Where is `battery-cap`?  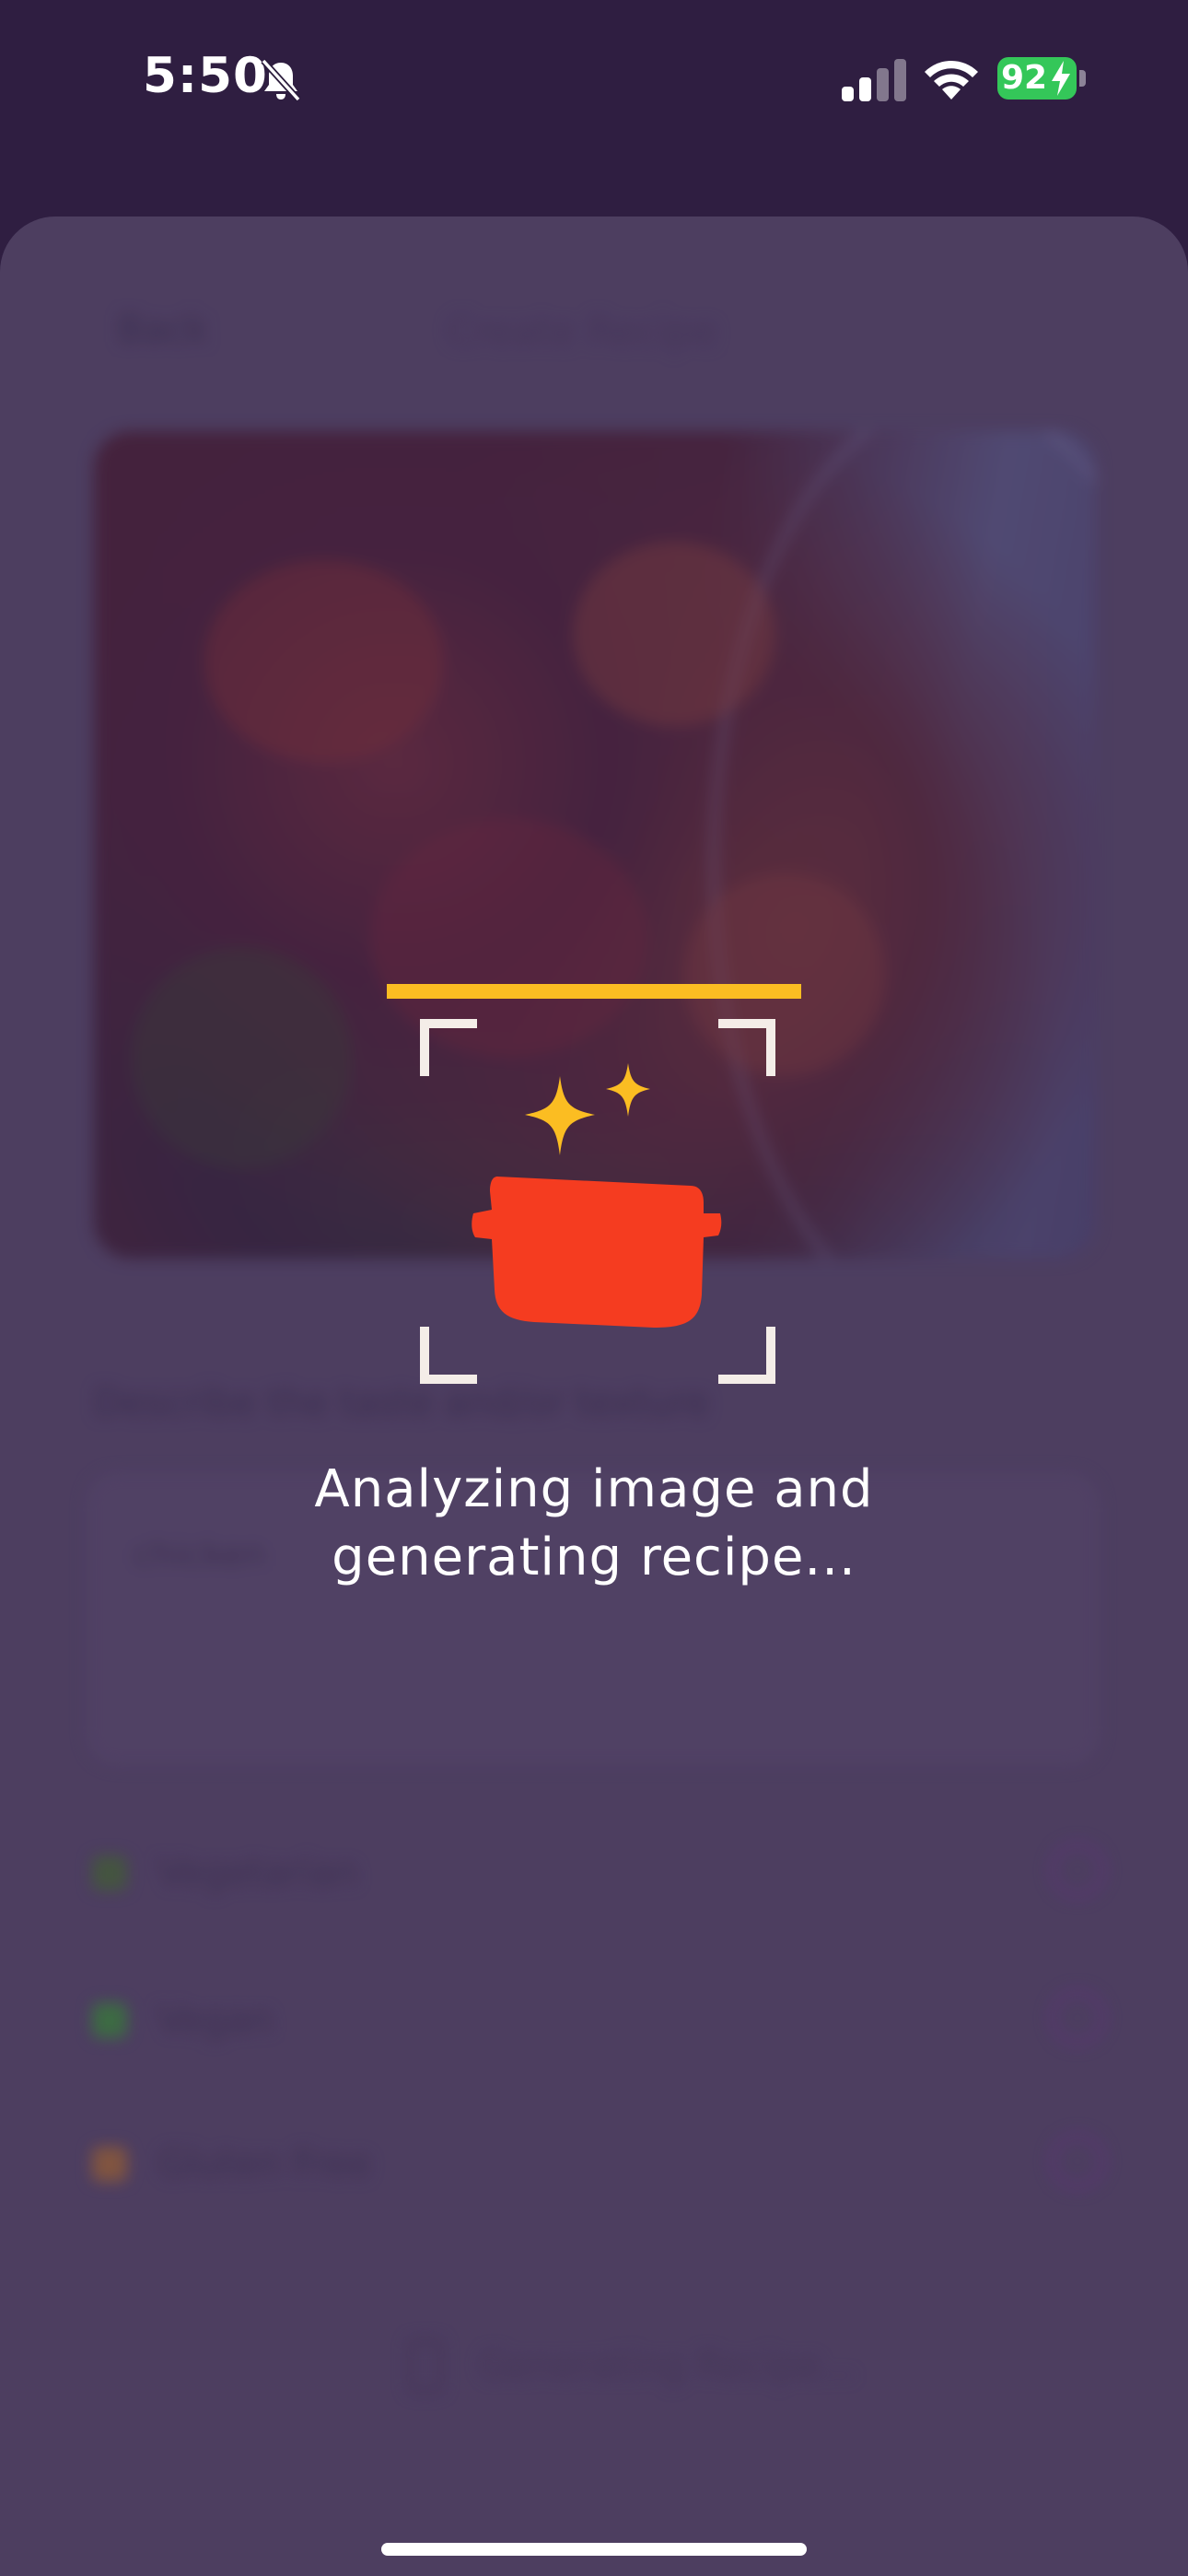
battery-cap is located at coordinates (1082, 78).